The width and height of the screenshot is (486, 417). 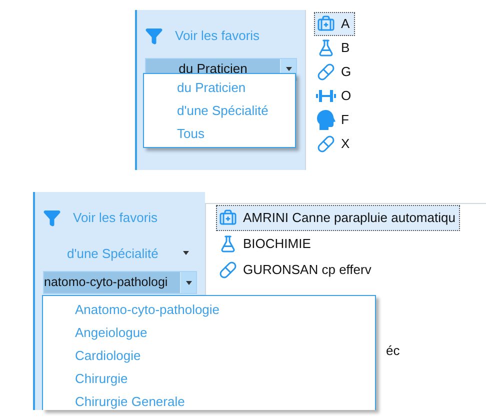 I want to click on favorite-item: A, so click(x=334, y=24).